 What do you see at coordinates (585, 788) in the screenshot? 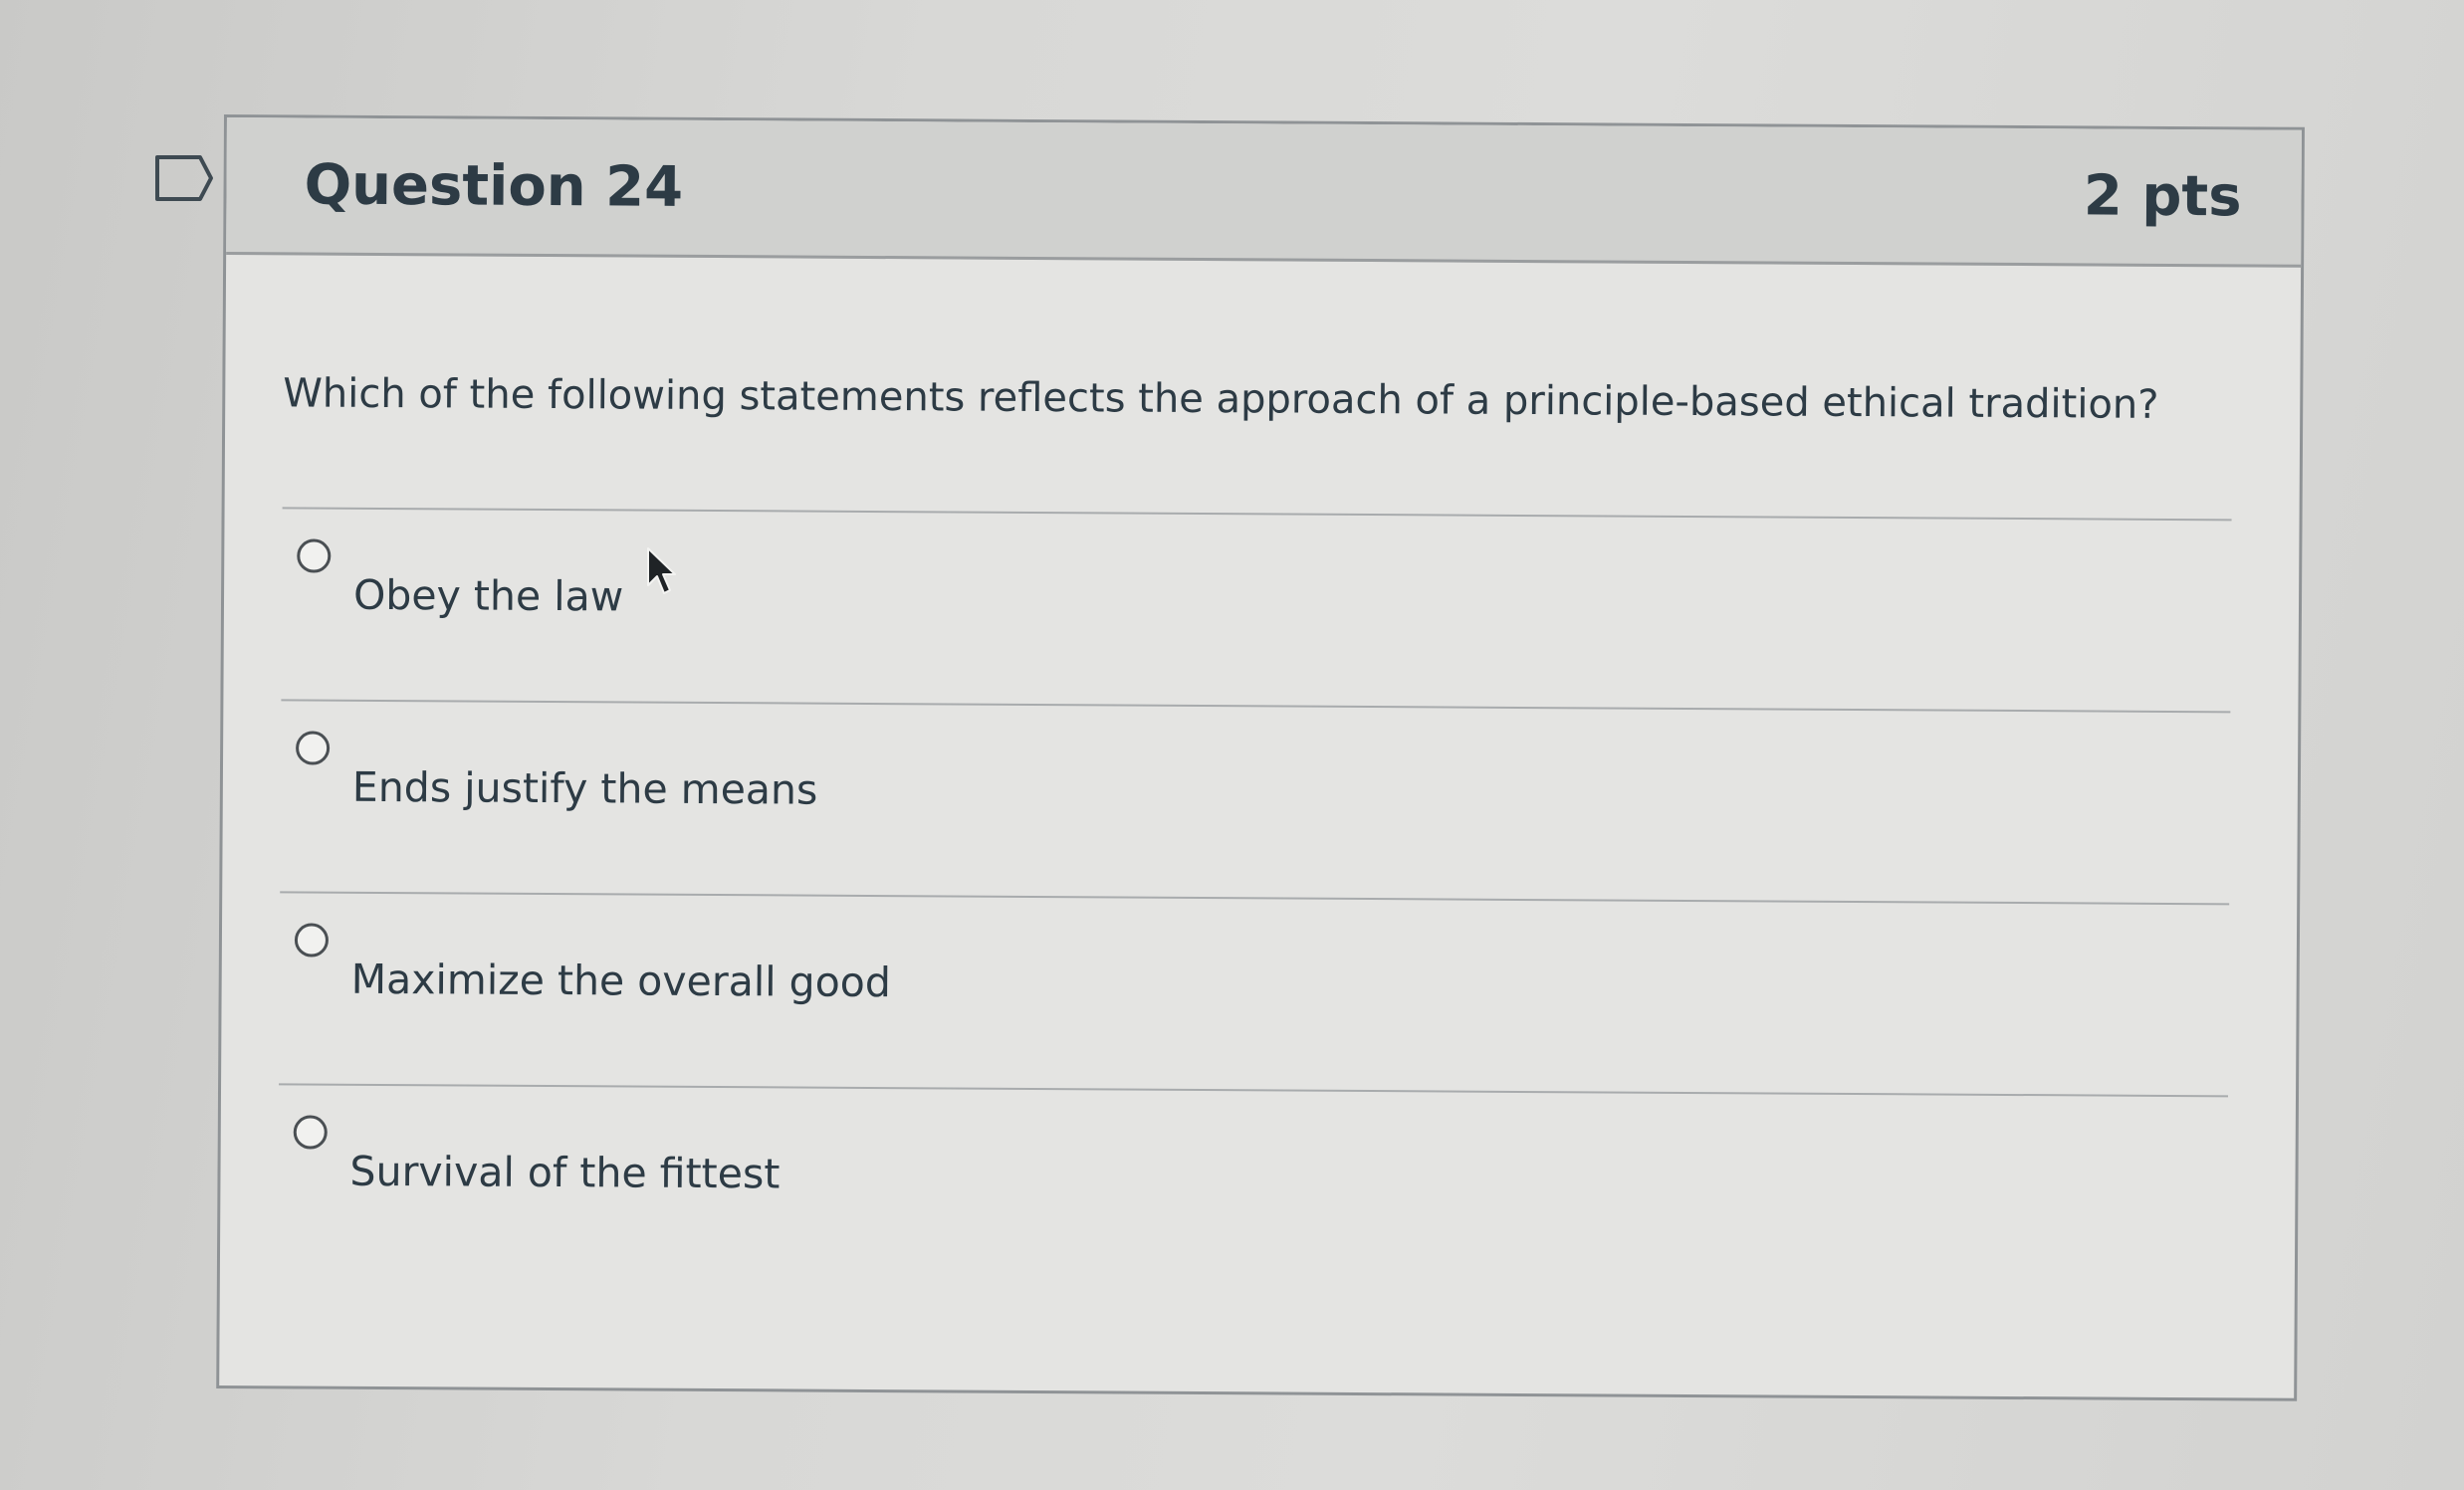
I see `answer-label: Ends justify the means` at bounding box center [585, 788].